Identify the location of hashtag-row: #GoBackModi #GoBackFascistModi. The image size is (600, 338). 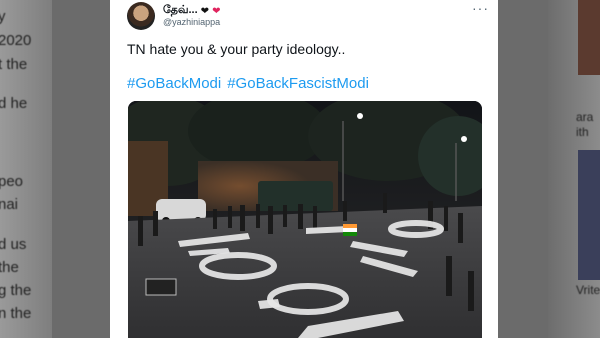
(251, 83).